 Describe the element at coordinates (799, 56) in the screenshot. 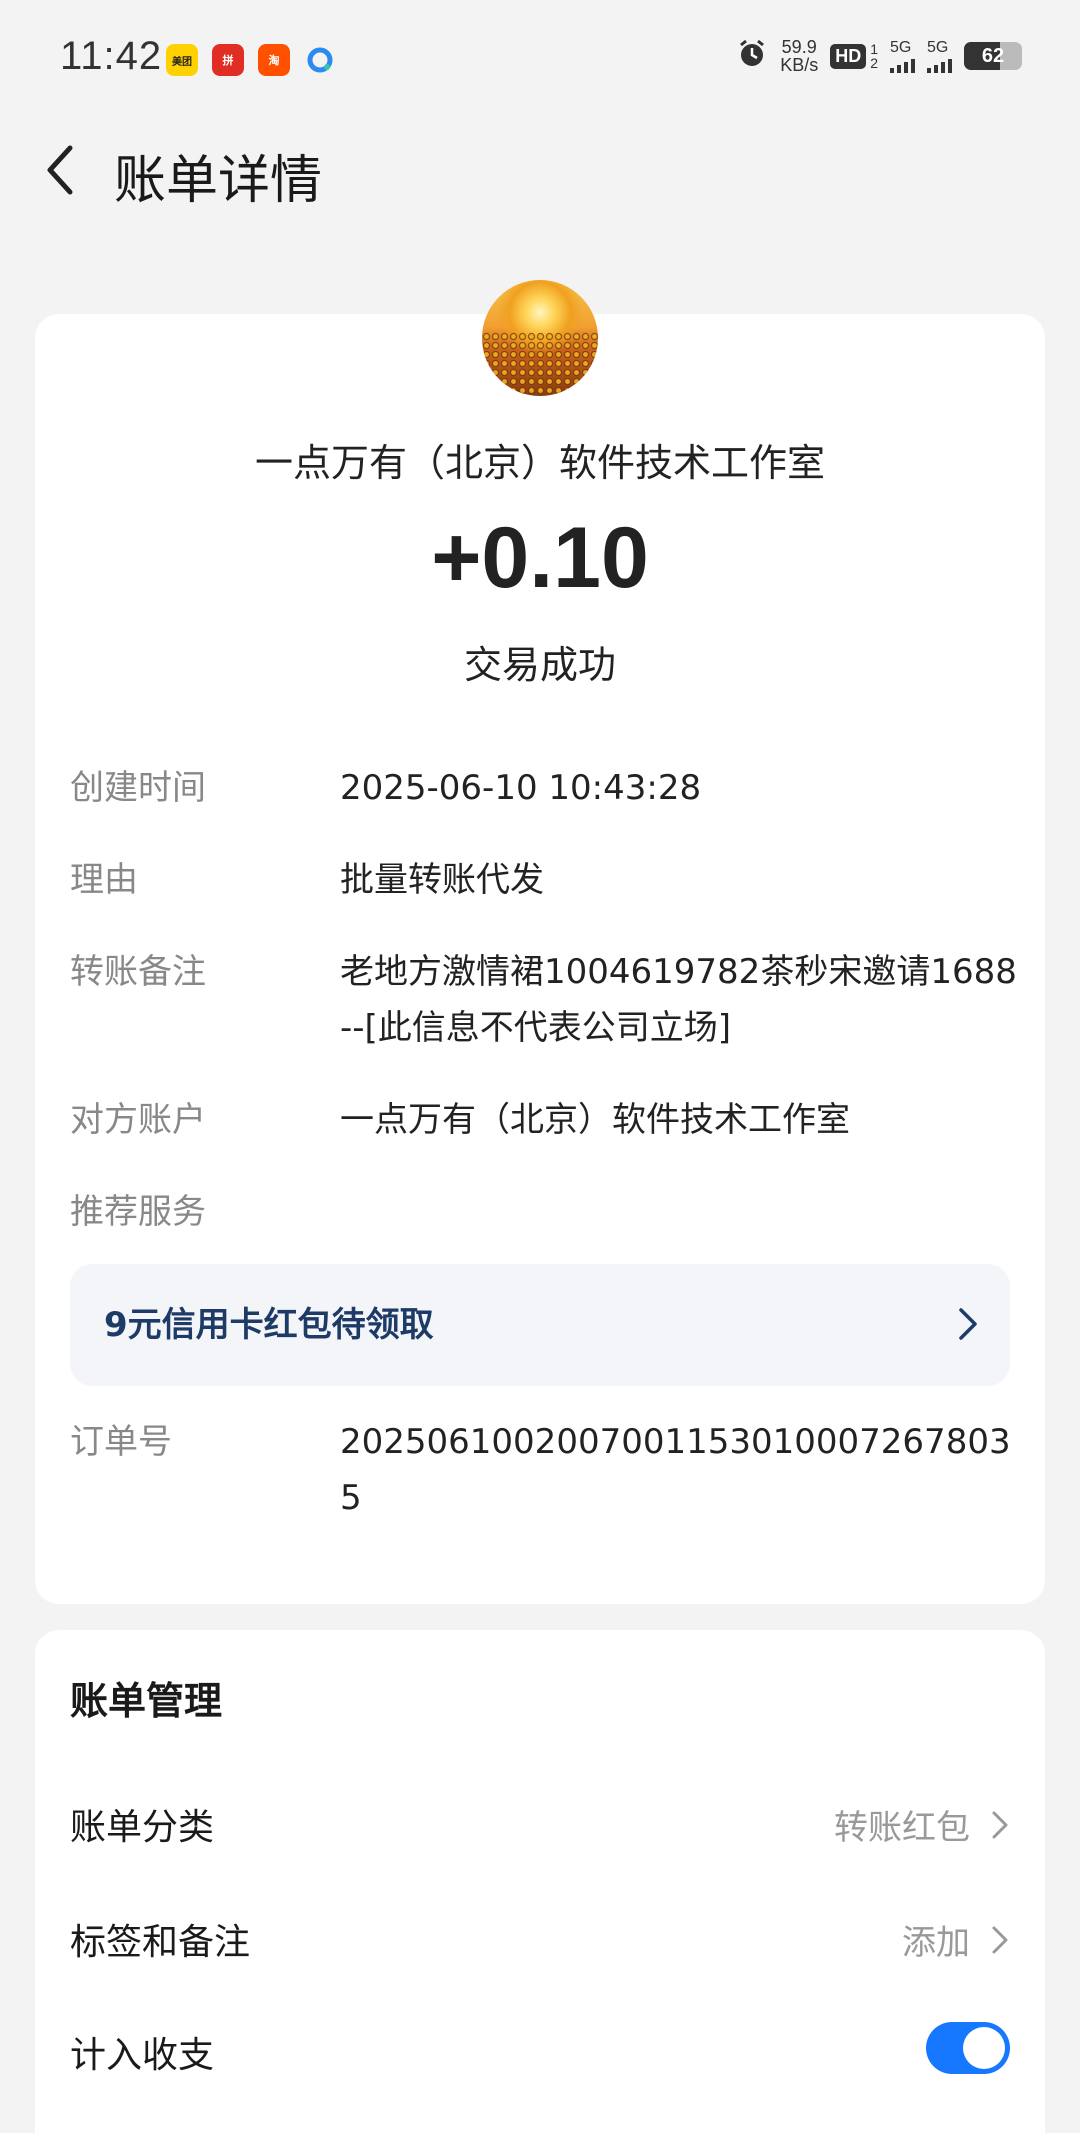

I see `network-speed: 59.9 KB/s` at that location.